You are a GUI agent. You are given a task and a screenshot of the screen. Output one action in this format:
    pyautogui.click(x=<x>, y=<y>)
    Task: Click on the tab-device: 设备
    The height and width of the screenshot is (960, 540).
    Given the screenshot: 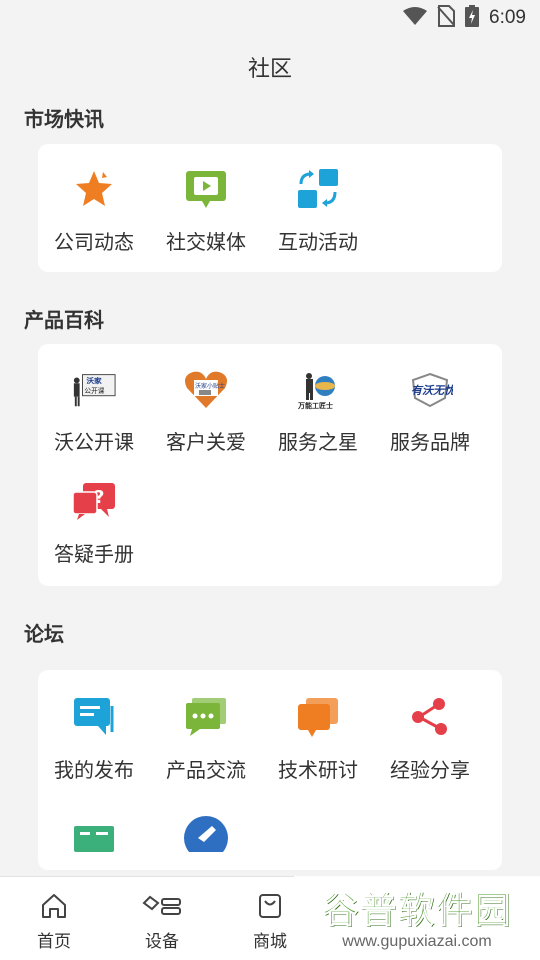 What is the action you would take?
    pyautogui.click(x=162, y=918)
    